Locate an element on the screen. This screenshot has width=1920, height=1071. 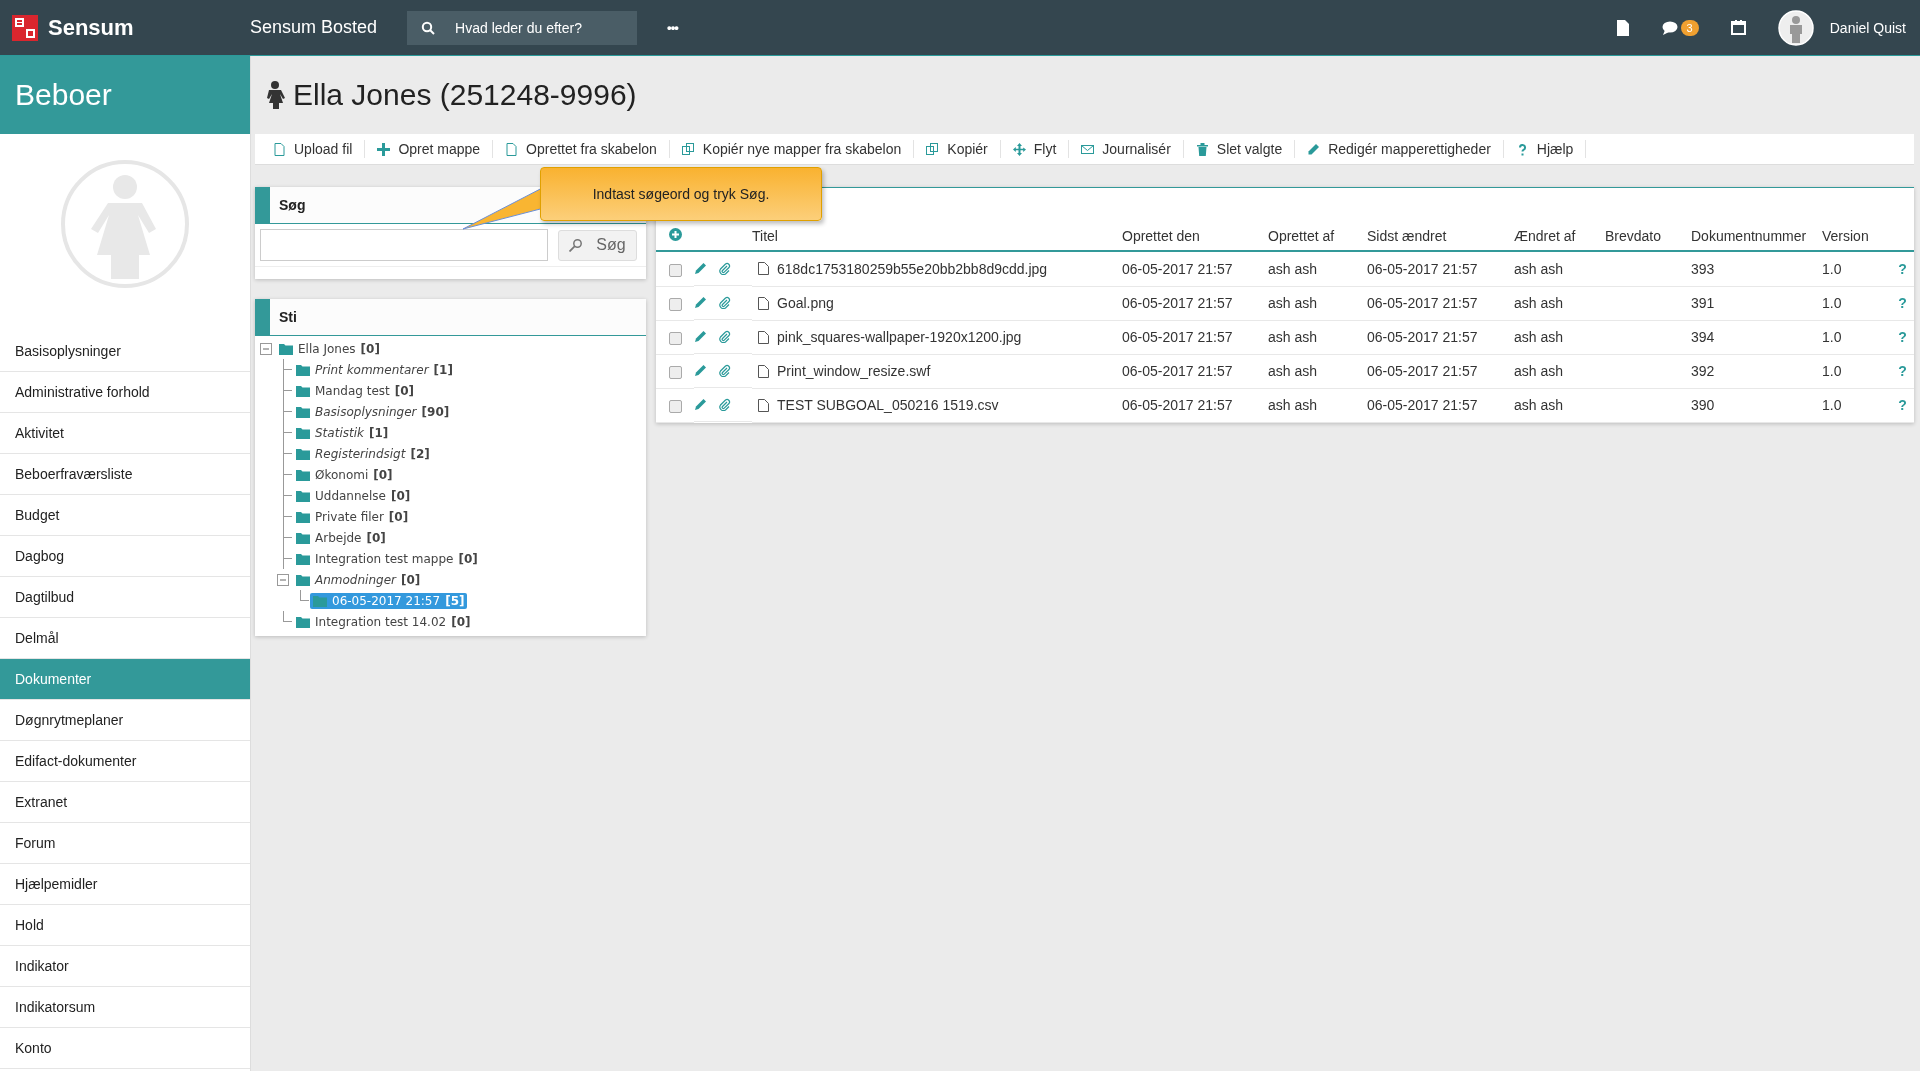
column-header: Oprettet den is located at coordinates (1161, 236).